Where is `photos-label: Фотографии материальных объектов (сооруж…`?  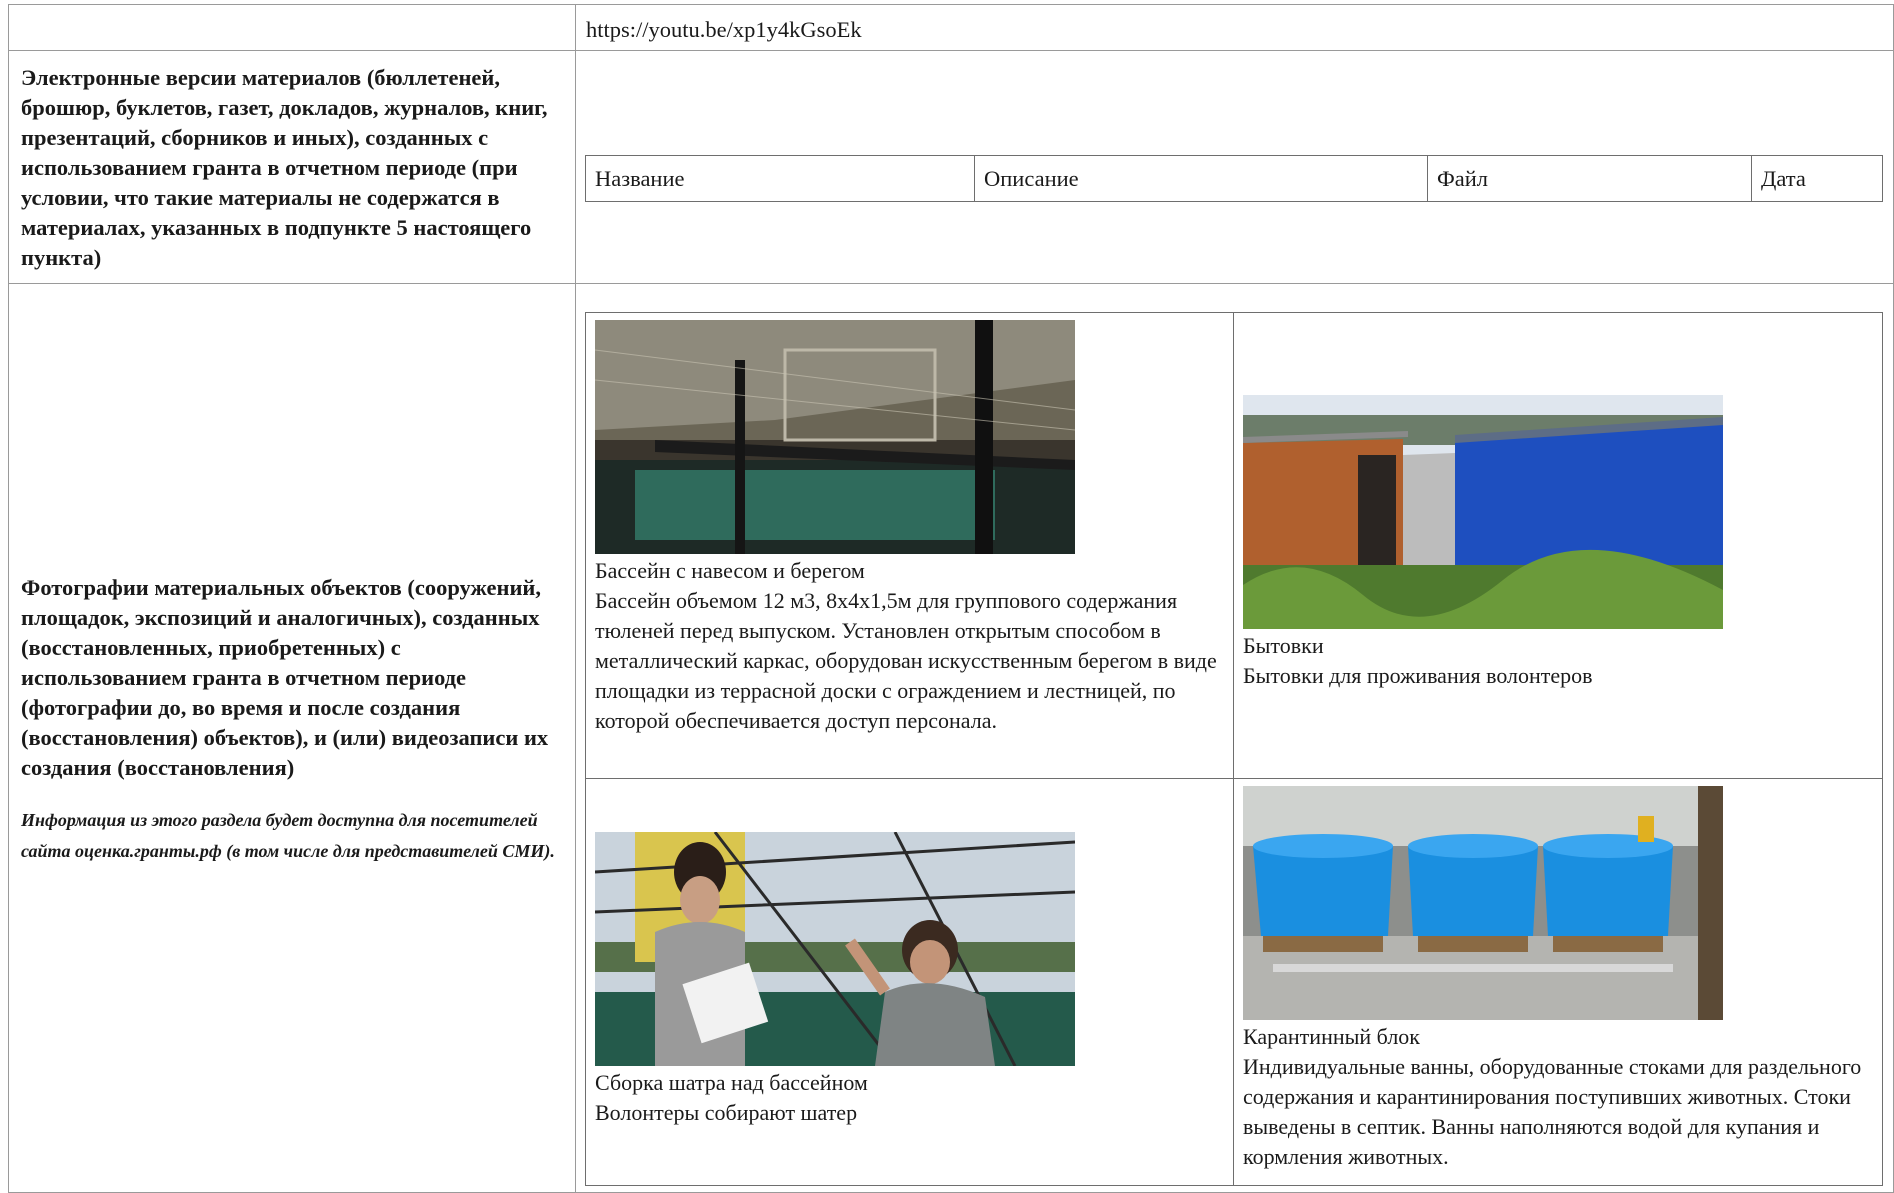 photos-label: Фотографии материальных объектов (сооруж… is located at coordinates (285, 677).